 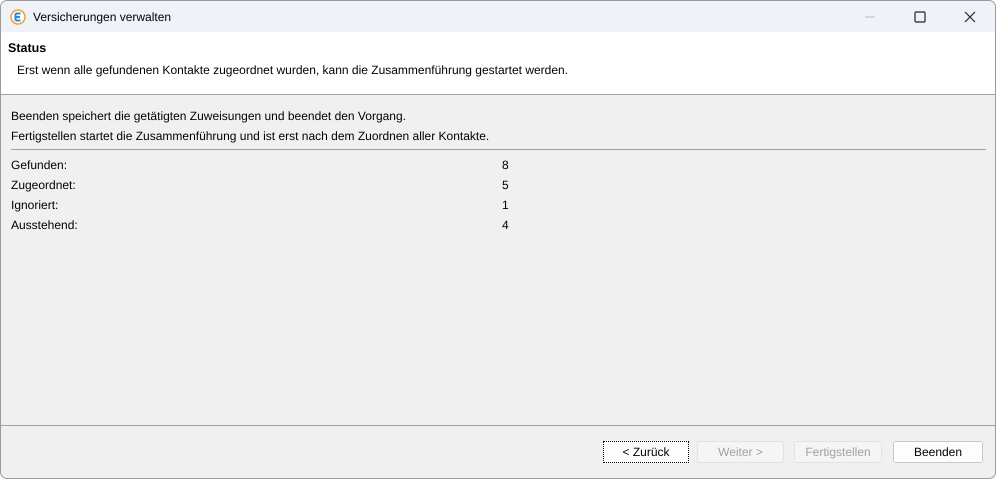 I want to click on stat-label: Ignoriert:, so click(x=35, y=205).